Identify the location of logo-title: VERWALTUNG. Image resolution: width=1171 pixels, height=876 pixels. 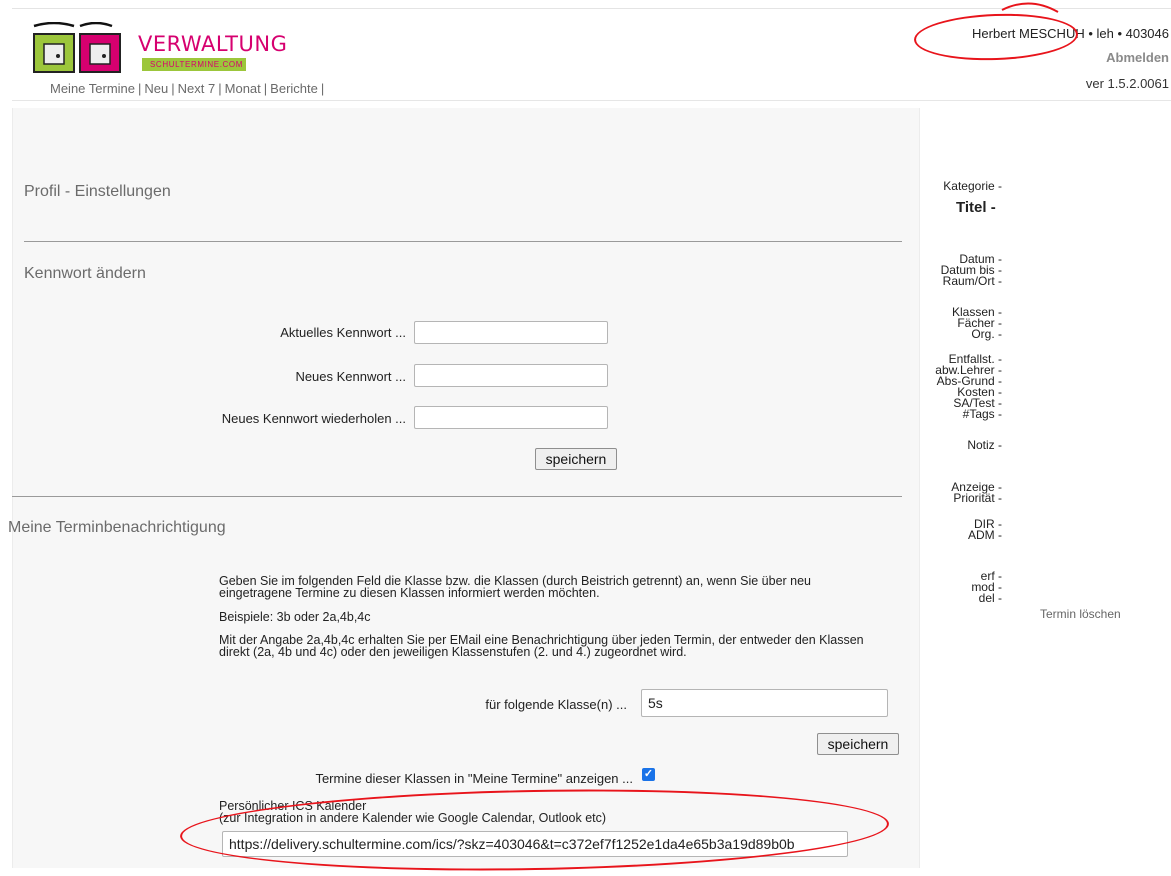
(213, 44).